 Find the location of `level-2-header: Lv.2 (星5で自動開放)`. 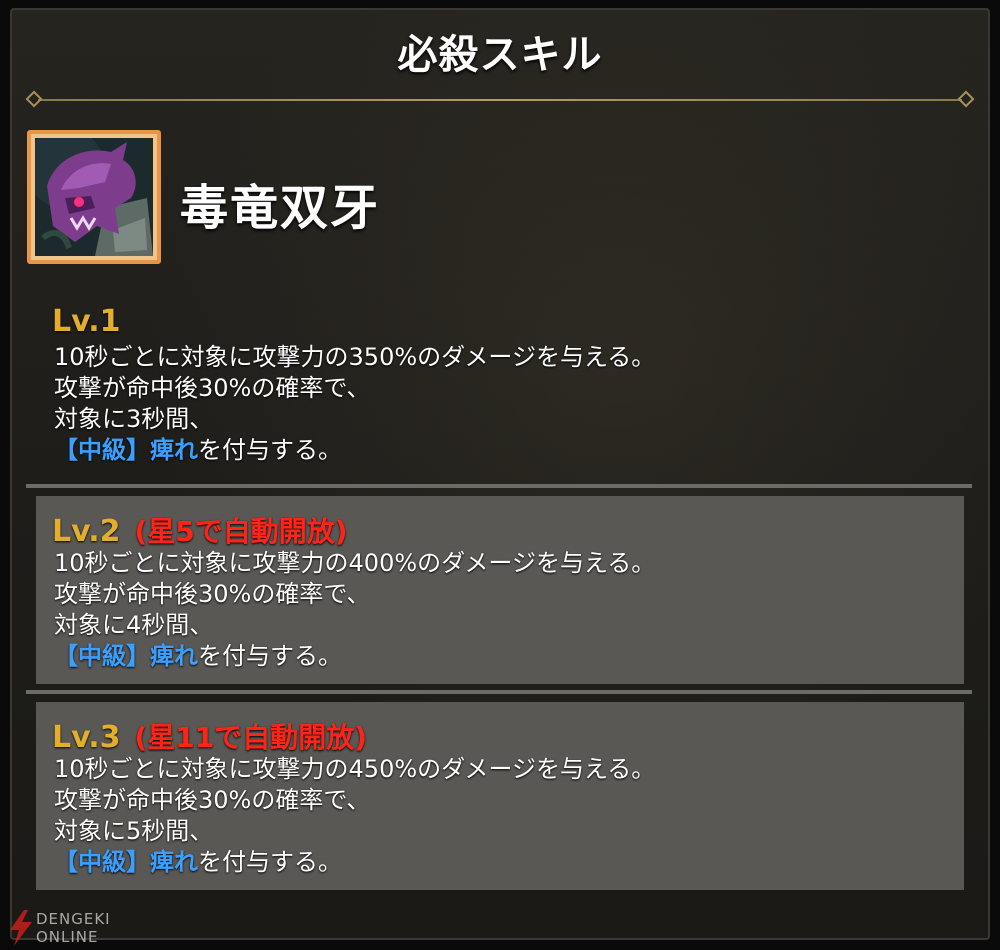

level-2-header: Lv.2 (星5で自動開放) is located at coordinates (200, 530).